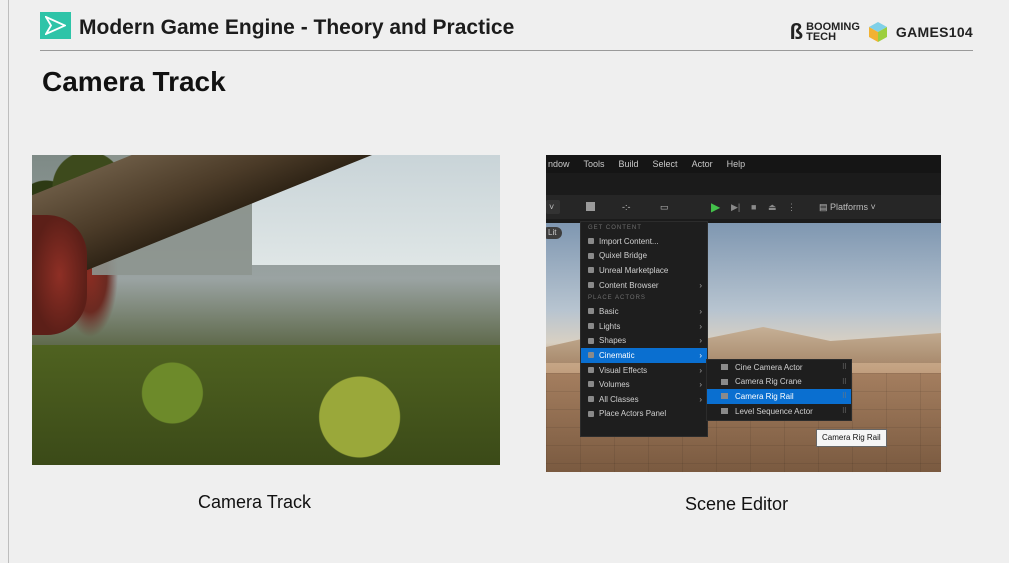 The image size is (1009, 563). I want to click on menu-build: Build, so click(629, 164).